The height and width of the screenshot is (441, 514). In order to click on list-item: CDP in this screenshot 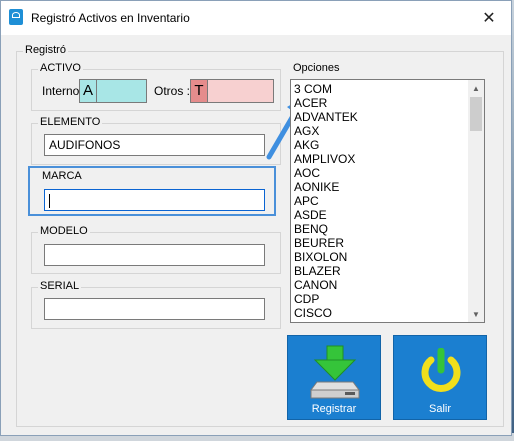, I will do `click(380, 299)`.